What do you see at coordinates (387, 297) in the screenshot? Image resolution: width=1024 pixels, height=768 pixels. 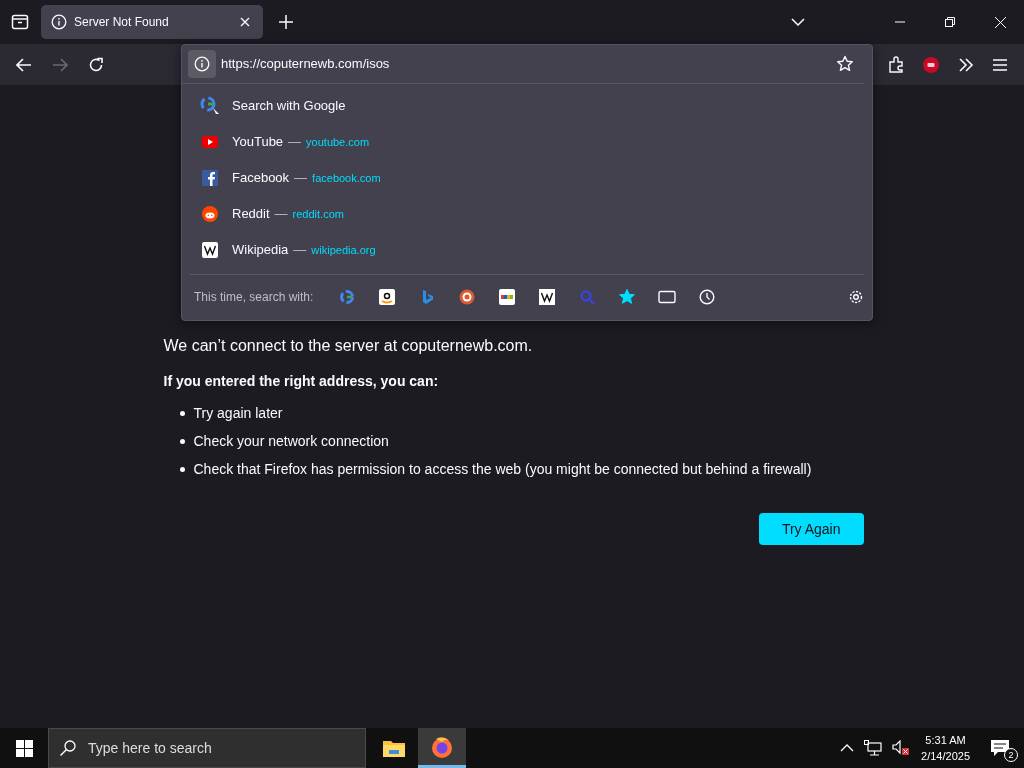 I see `amazon-icon` at bounding box center [387, 297].